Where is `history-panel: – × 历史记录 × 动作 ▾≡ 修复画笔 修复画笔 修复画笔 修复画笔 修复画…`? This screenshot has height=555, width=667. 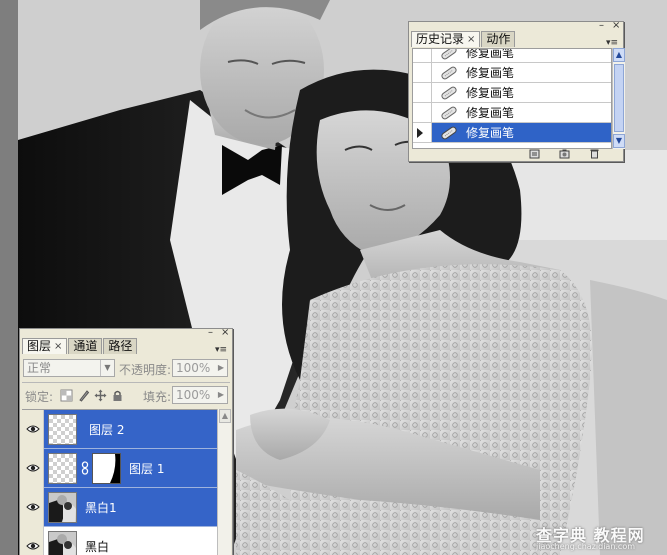
history-panel: – × 历史记录 × 动作 ▾≡ 修复画笔 修复画笔 修复画笔 修复画笔 修复画… is located at coordinates (516, 91).